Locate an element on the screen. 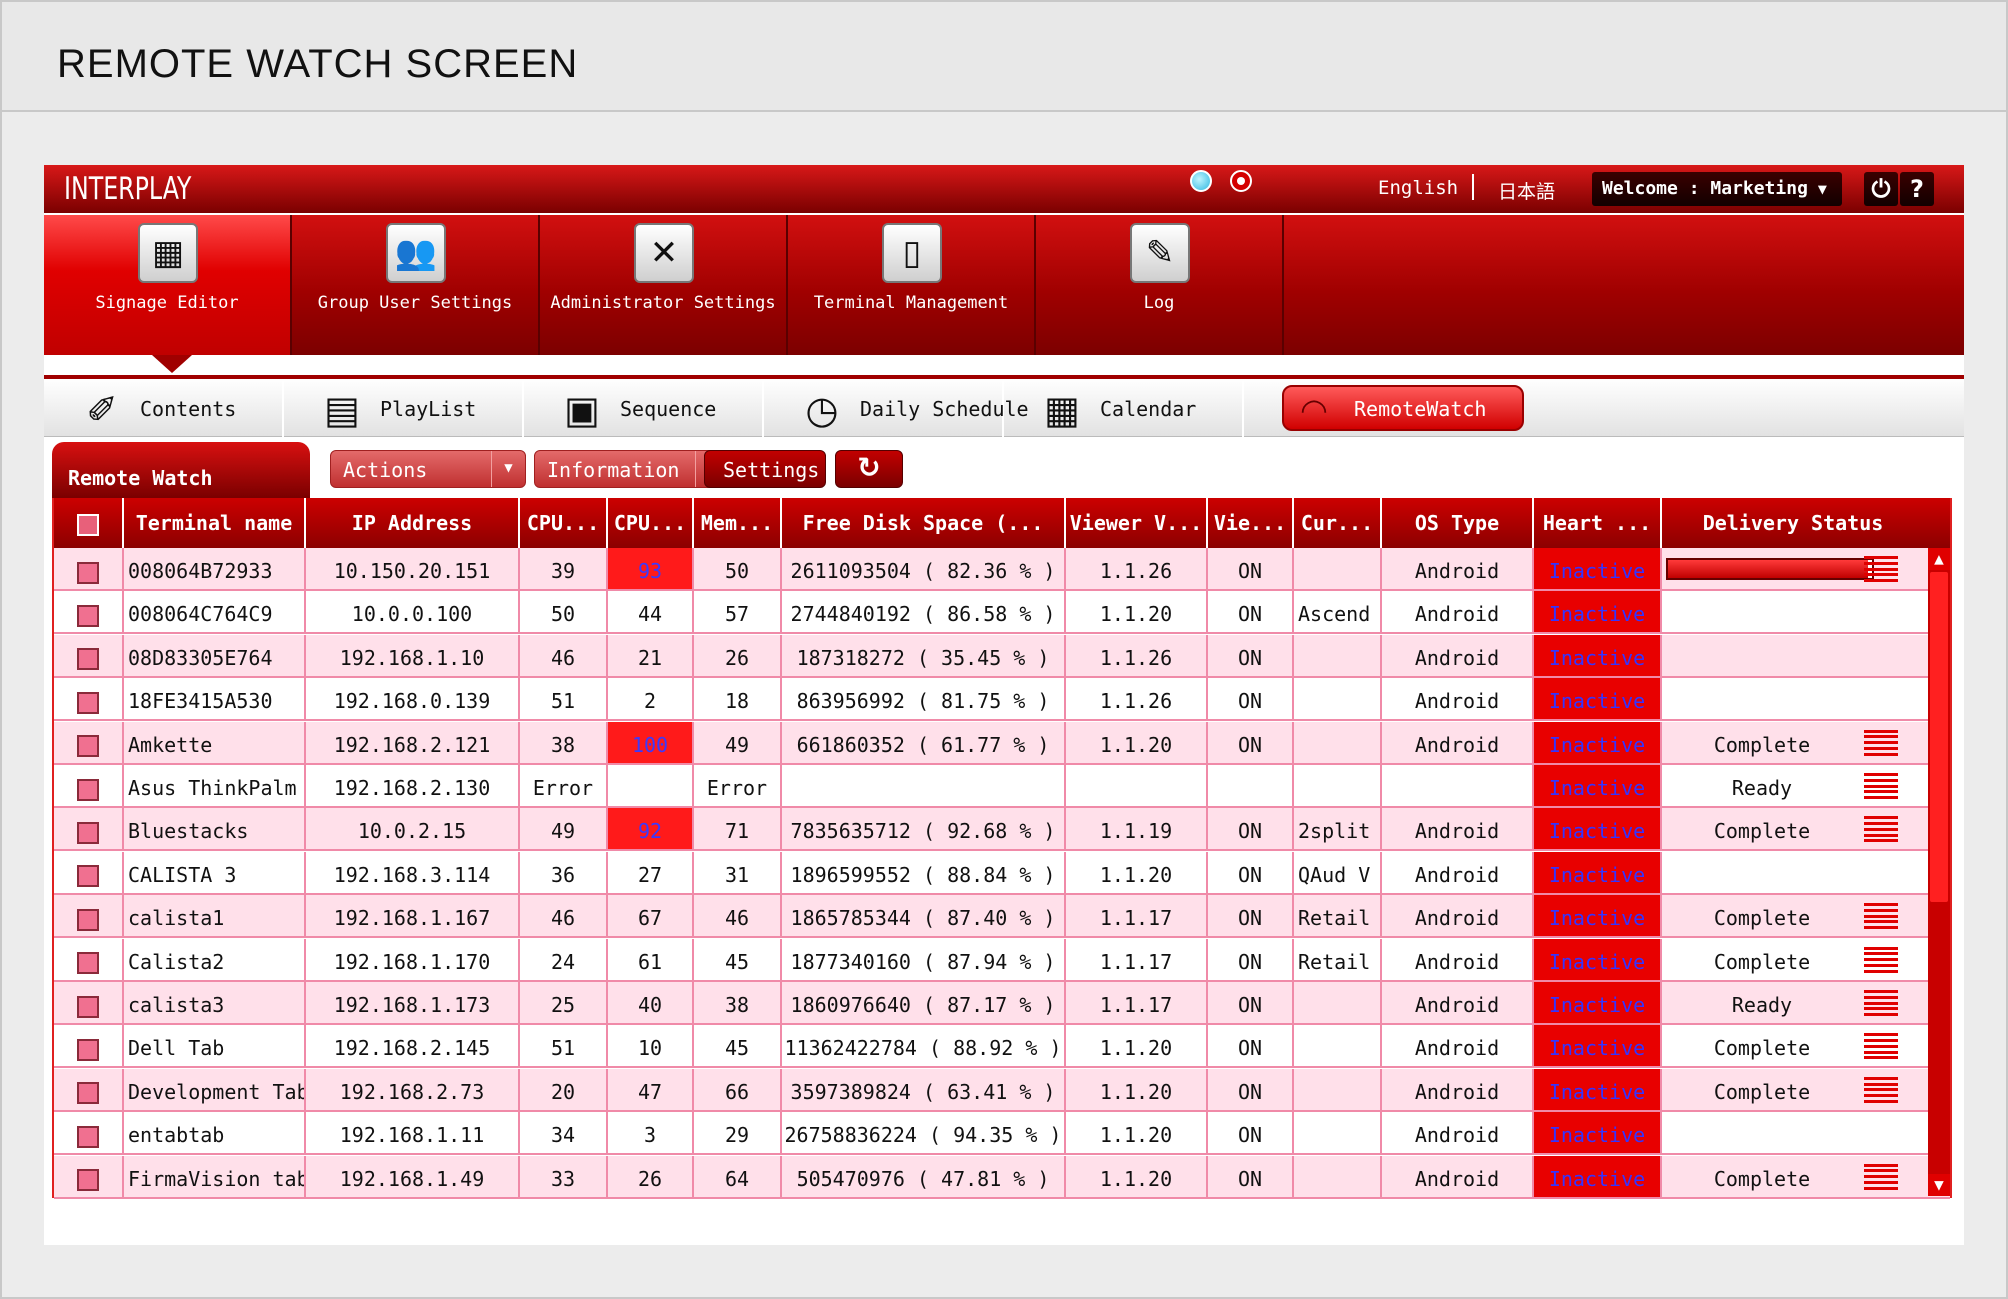 The image size is (2008, 1299). delivery-cell: Complete is located at coordinates (1782, 959).